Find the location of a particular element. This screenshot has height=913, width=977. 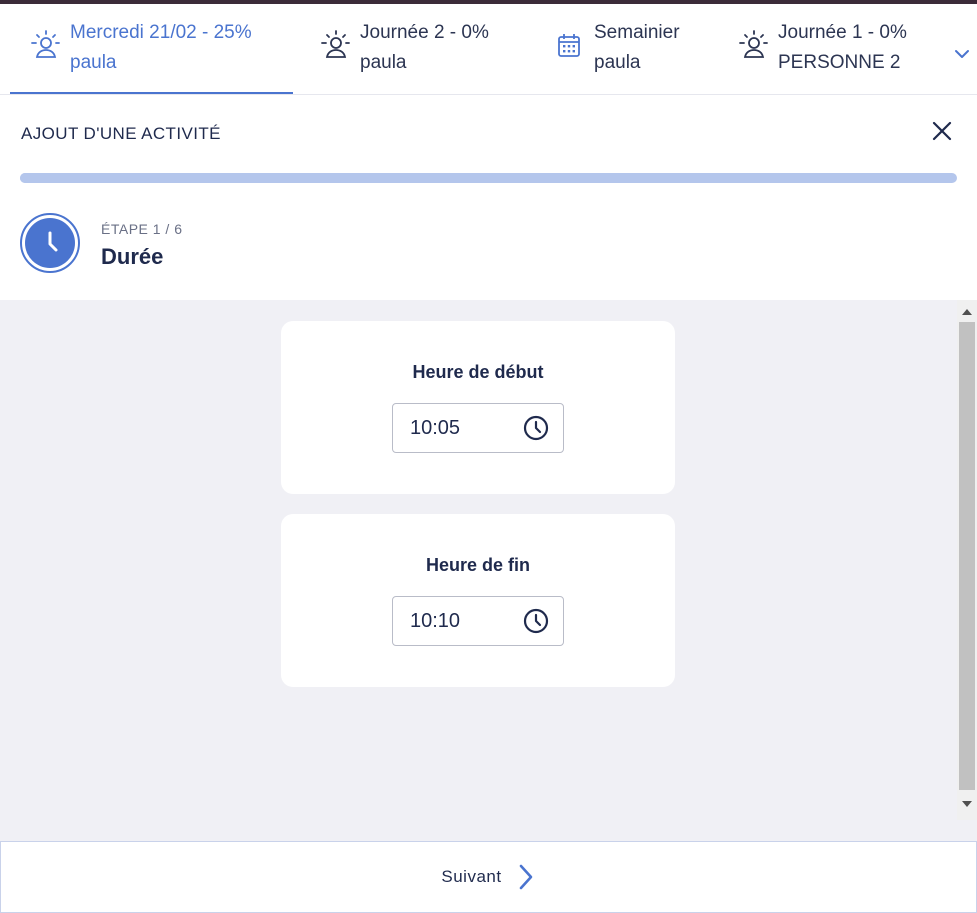

tab-title: Semainier is located at coordinates (637, 32).